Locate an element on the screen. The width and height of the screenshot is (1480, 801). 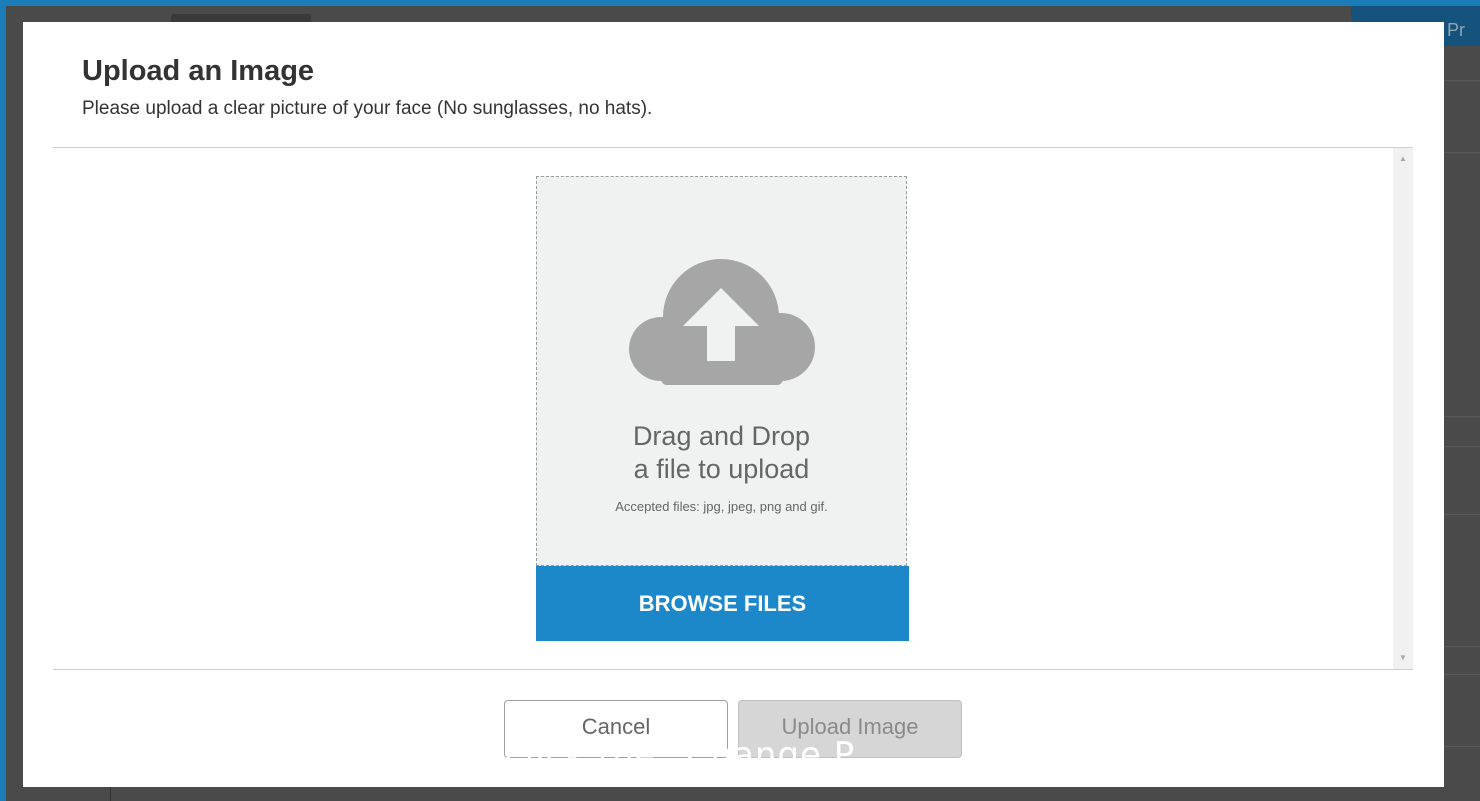
browse-files-button: BROWSE FILES is located at coordinates (722, 603).